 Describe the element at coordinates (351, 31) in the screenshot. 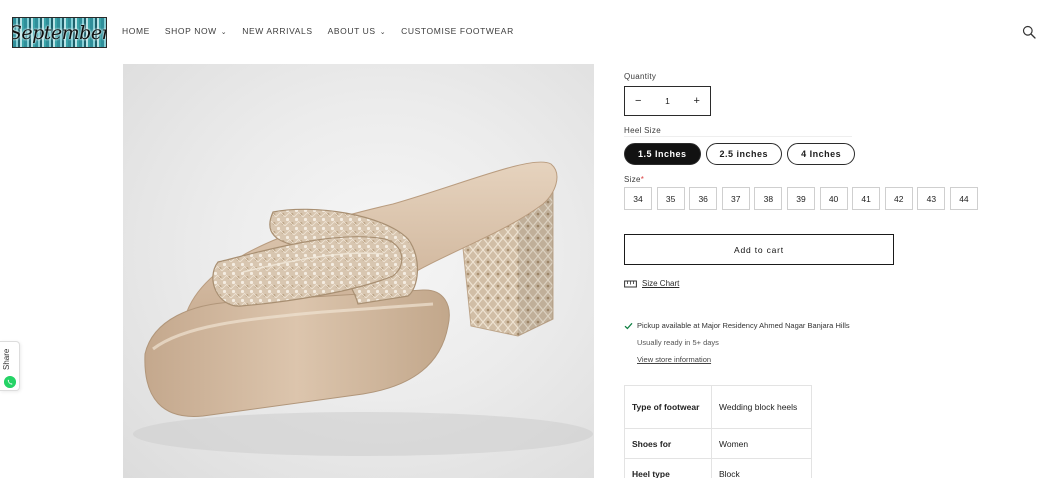

I see `nav-label: ABOUT US` at that location.